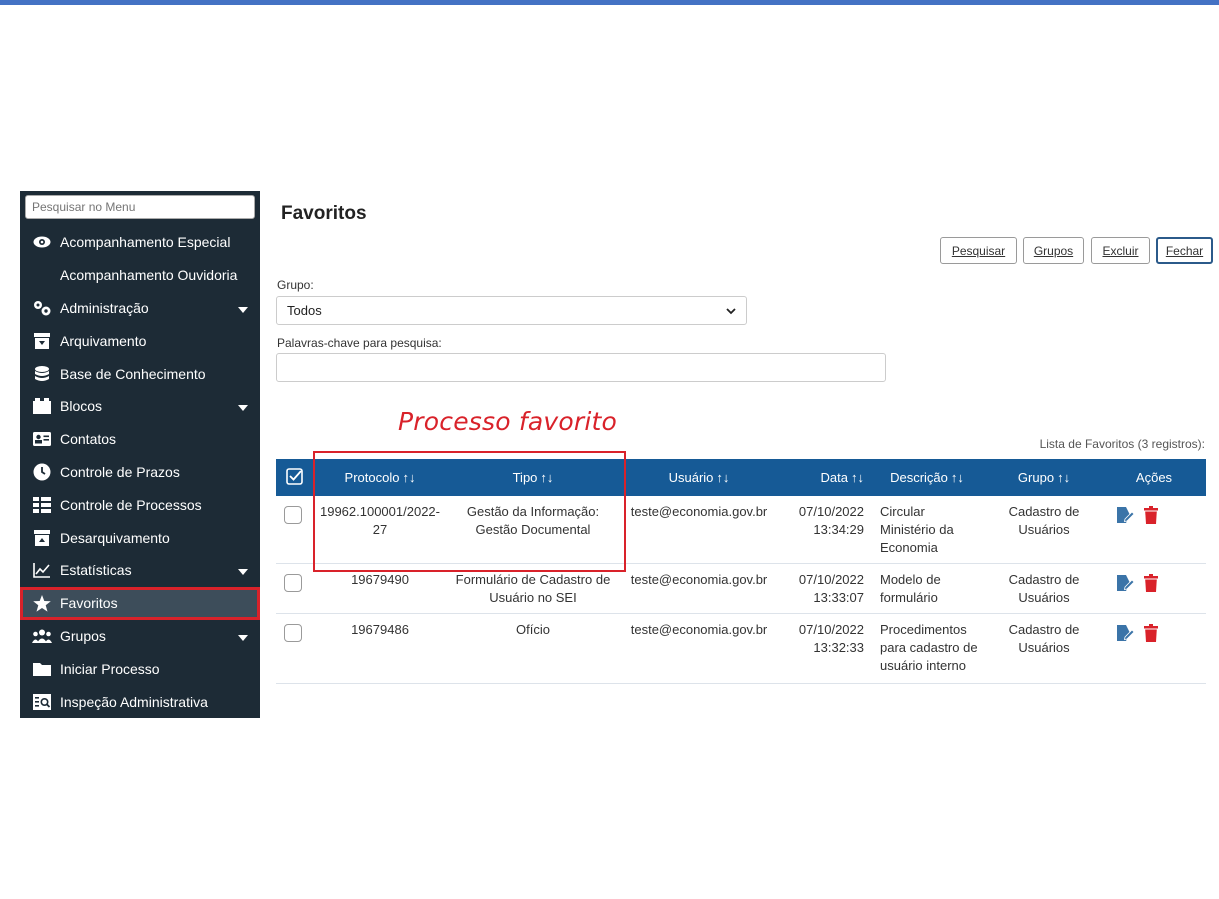  I want to click on eye-icon, so click(42, 242).